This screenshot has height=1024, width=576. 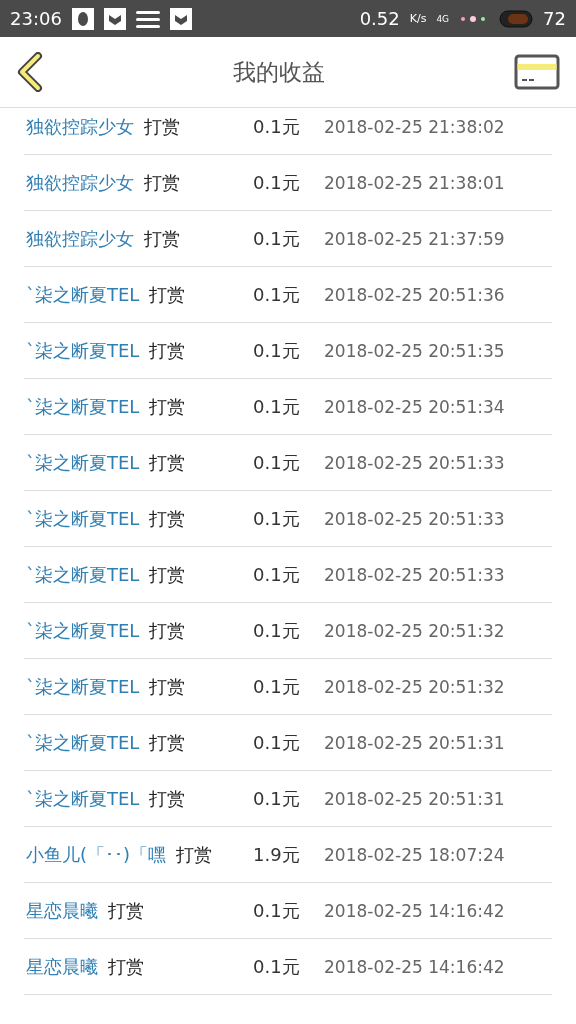 What do you see at coordinates (277, 854) in the screenshot?
I see `amount: 1.9元` at bounding box center [277, 854].